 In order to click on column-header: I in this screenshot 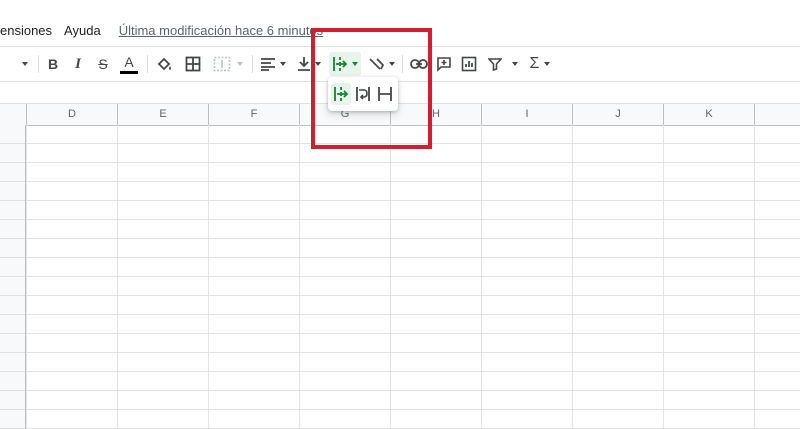, I will do `click(527, 114)`.